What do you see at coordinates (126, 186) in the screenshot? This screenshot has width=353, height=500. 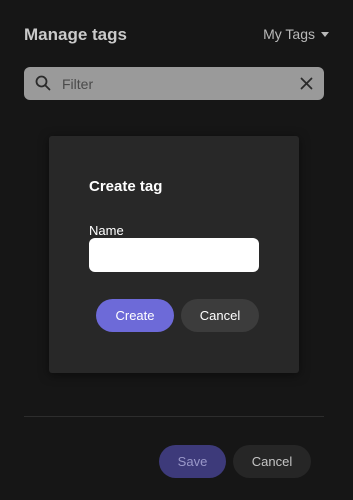 I see `dialog-title: Create tag` at bounding box center [126, 186].